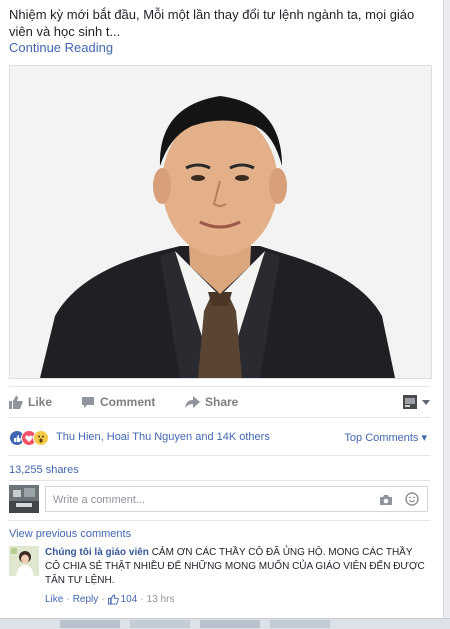 The width and height of the screenshot is (450, 629). I want to click on comment-reply-link: Reply, so click(86, 599).